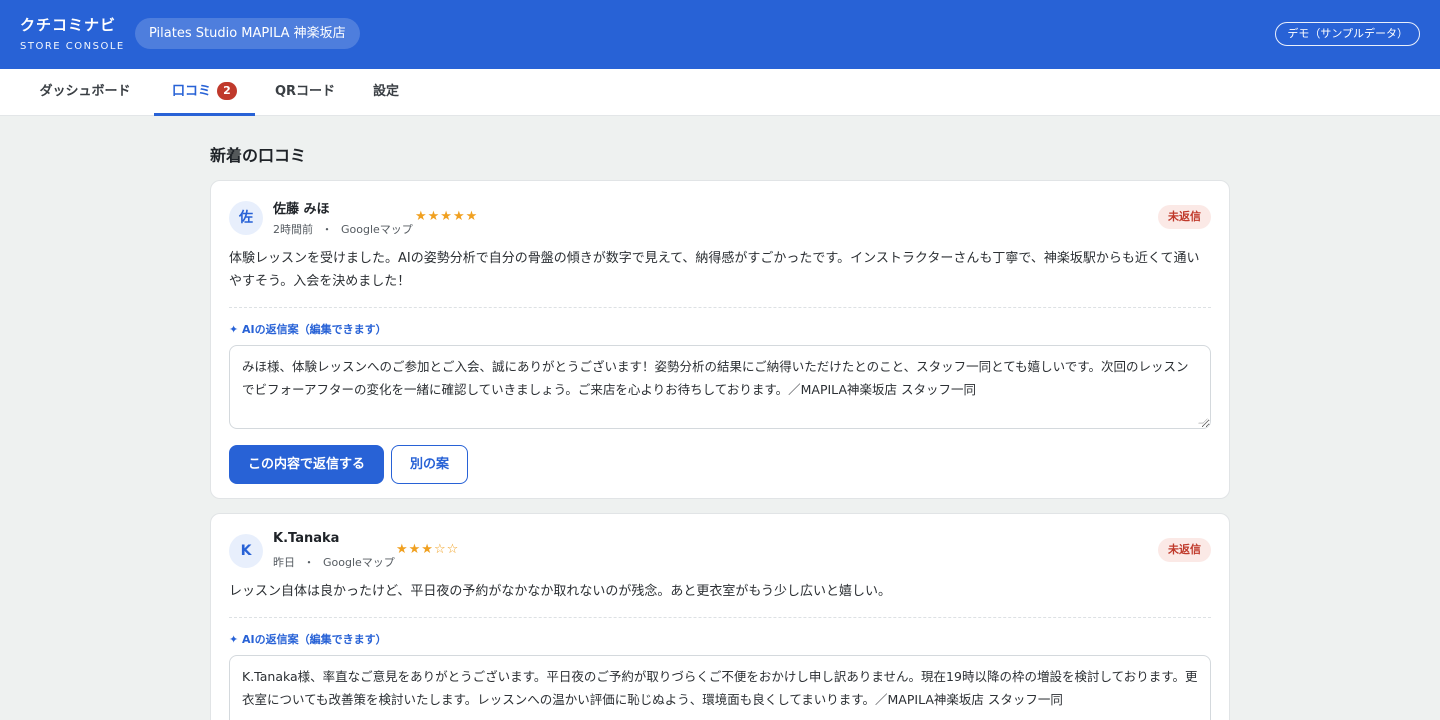 The width and height of the screenshot is (1440, 720). What do you see at coordinates (1203, 421) in the screenshot?
I see `resize-handle` at bounding box center [1203, 421].